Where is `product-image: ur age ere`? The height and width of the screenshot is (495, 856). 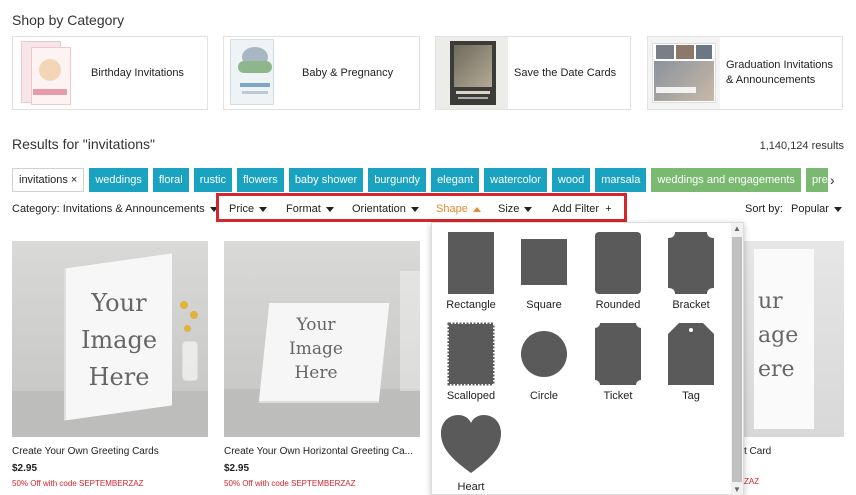 product-image: ur age ere is located at coordinates (794, 339).